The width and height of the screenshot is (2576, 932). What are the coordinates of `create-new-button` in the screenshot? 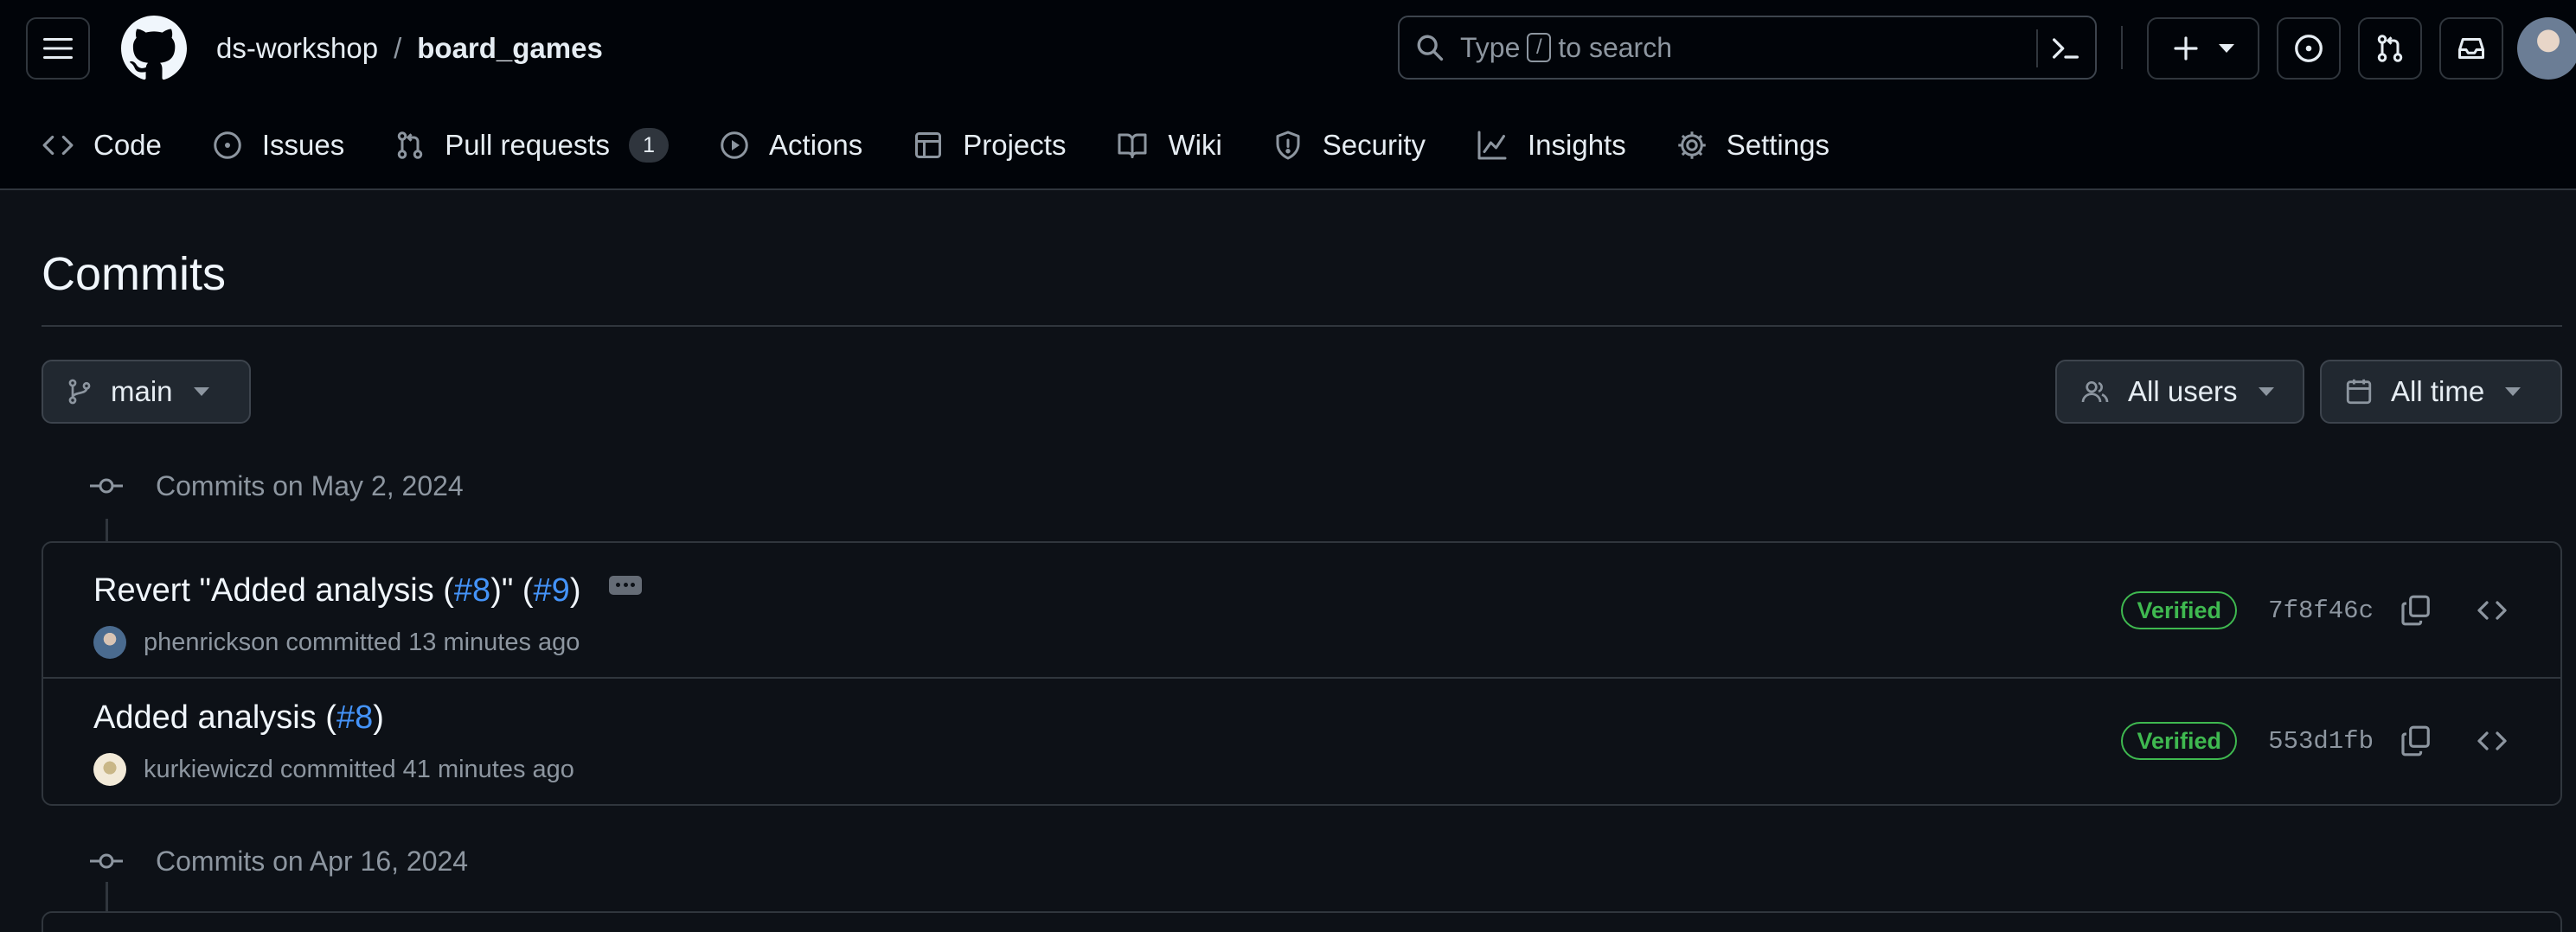 It's located at (2203, 48).